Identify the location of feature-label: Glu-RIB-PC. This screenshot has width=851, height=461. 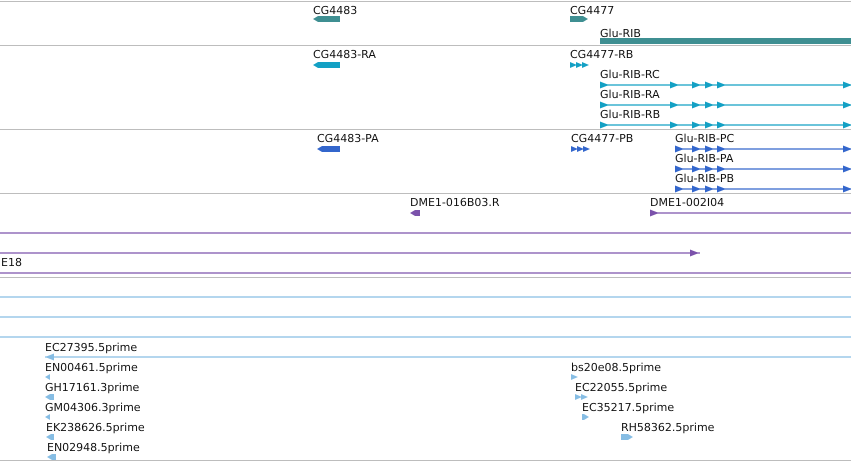
(704, 138).